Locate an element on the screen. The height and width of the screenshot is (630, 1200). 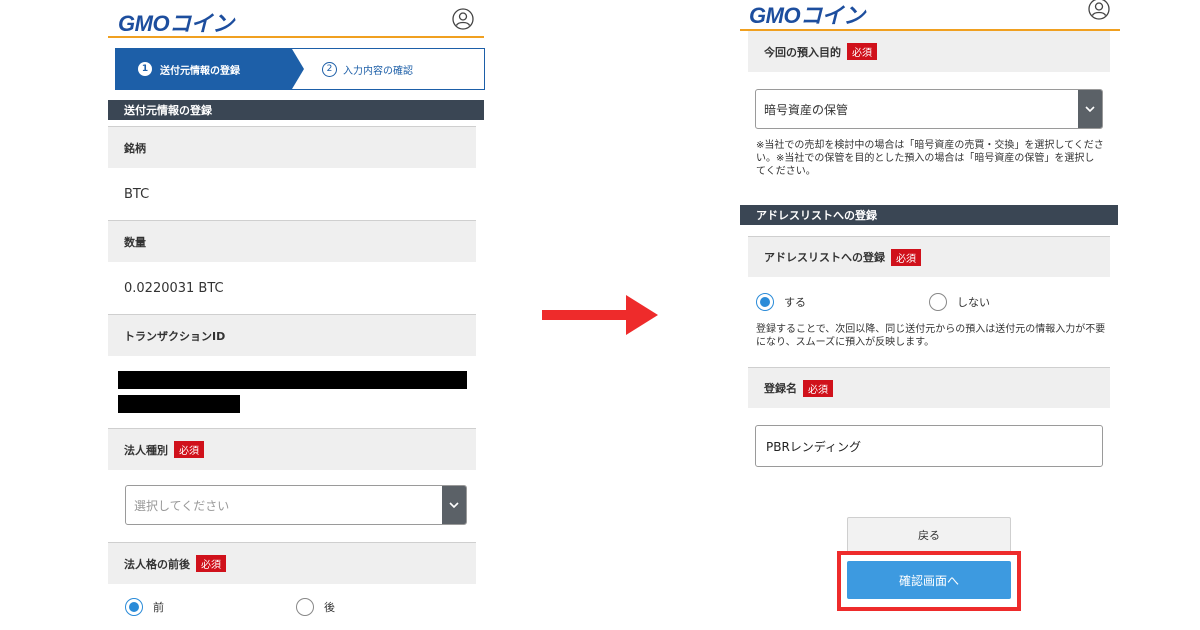
entity-type-label: 法人種別 必須 is located at coordinates (292, 449).